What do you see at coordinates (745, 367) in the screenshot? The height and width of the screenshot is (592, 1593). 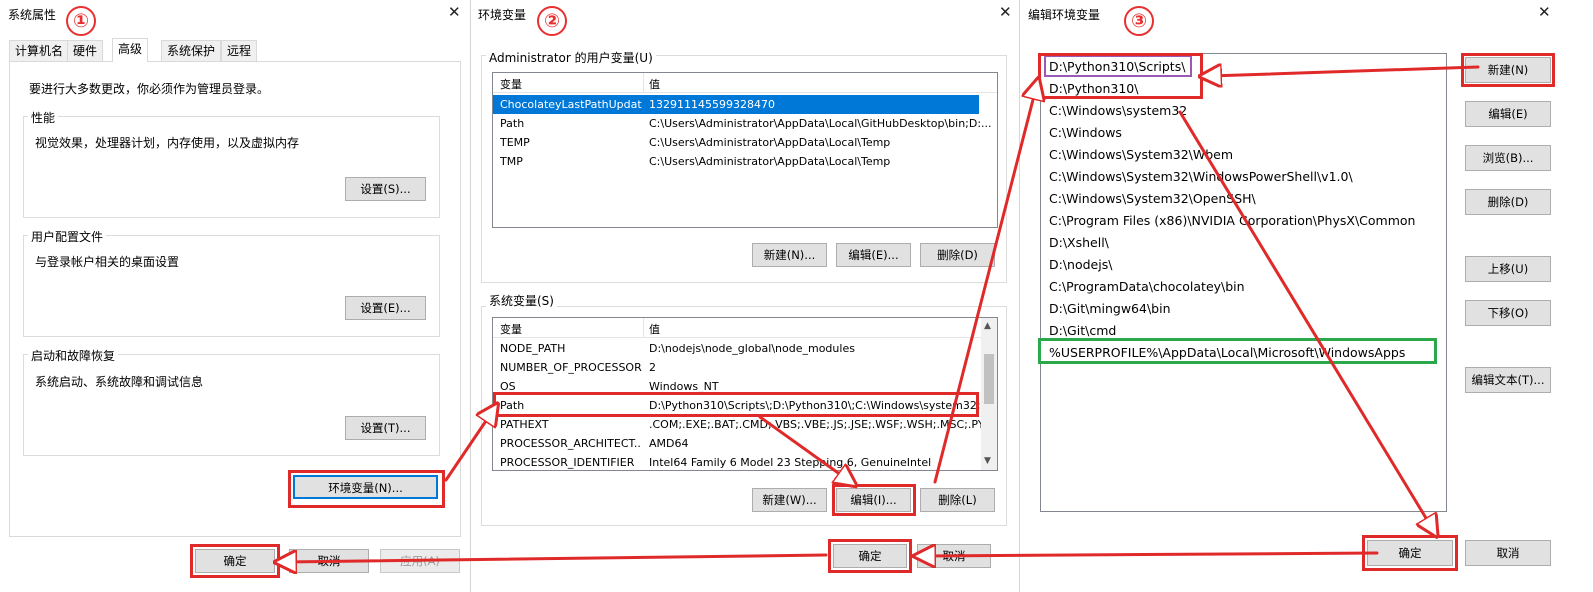 I see `table-row: NUMBER_OF_PROCESSORS 2` at bounding box center [745, 367].